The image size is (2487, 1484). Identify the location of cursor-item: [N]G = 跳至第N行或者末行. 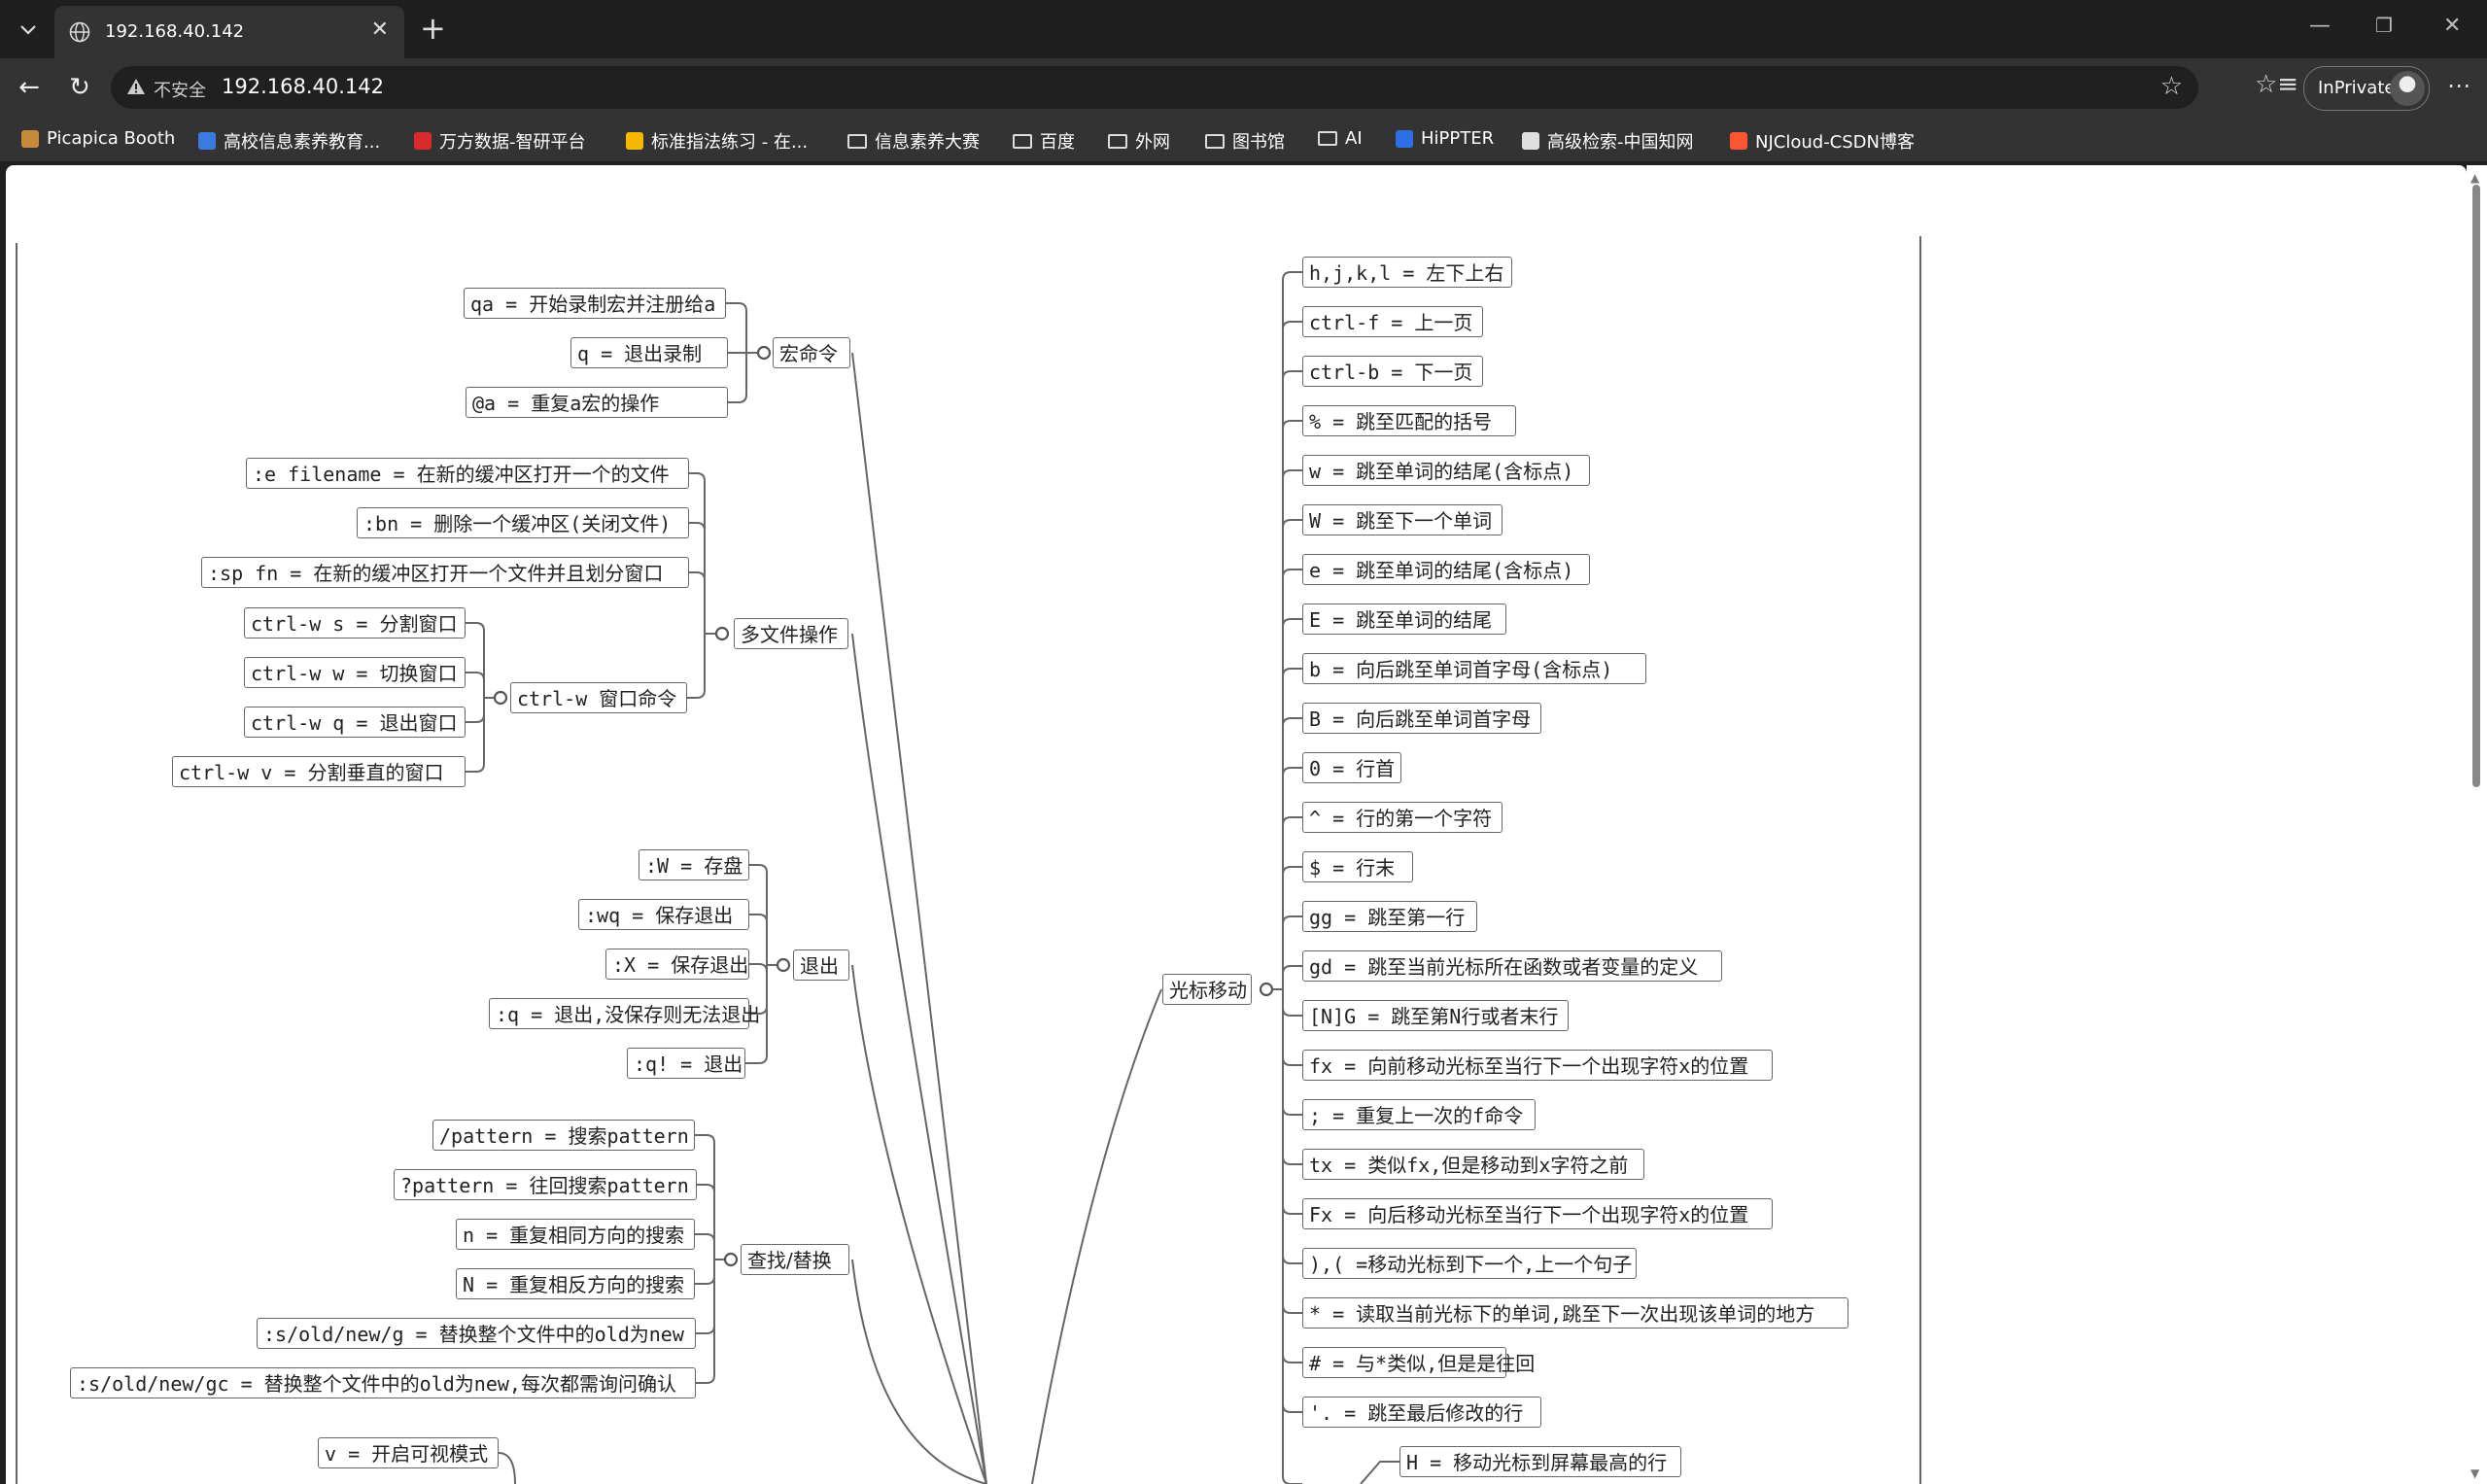
(1436, 1015).